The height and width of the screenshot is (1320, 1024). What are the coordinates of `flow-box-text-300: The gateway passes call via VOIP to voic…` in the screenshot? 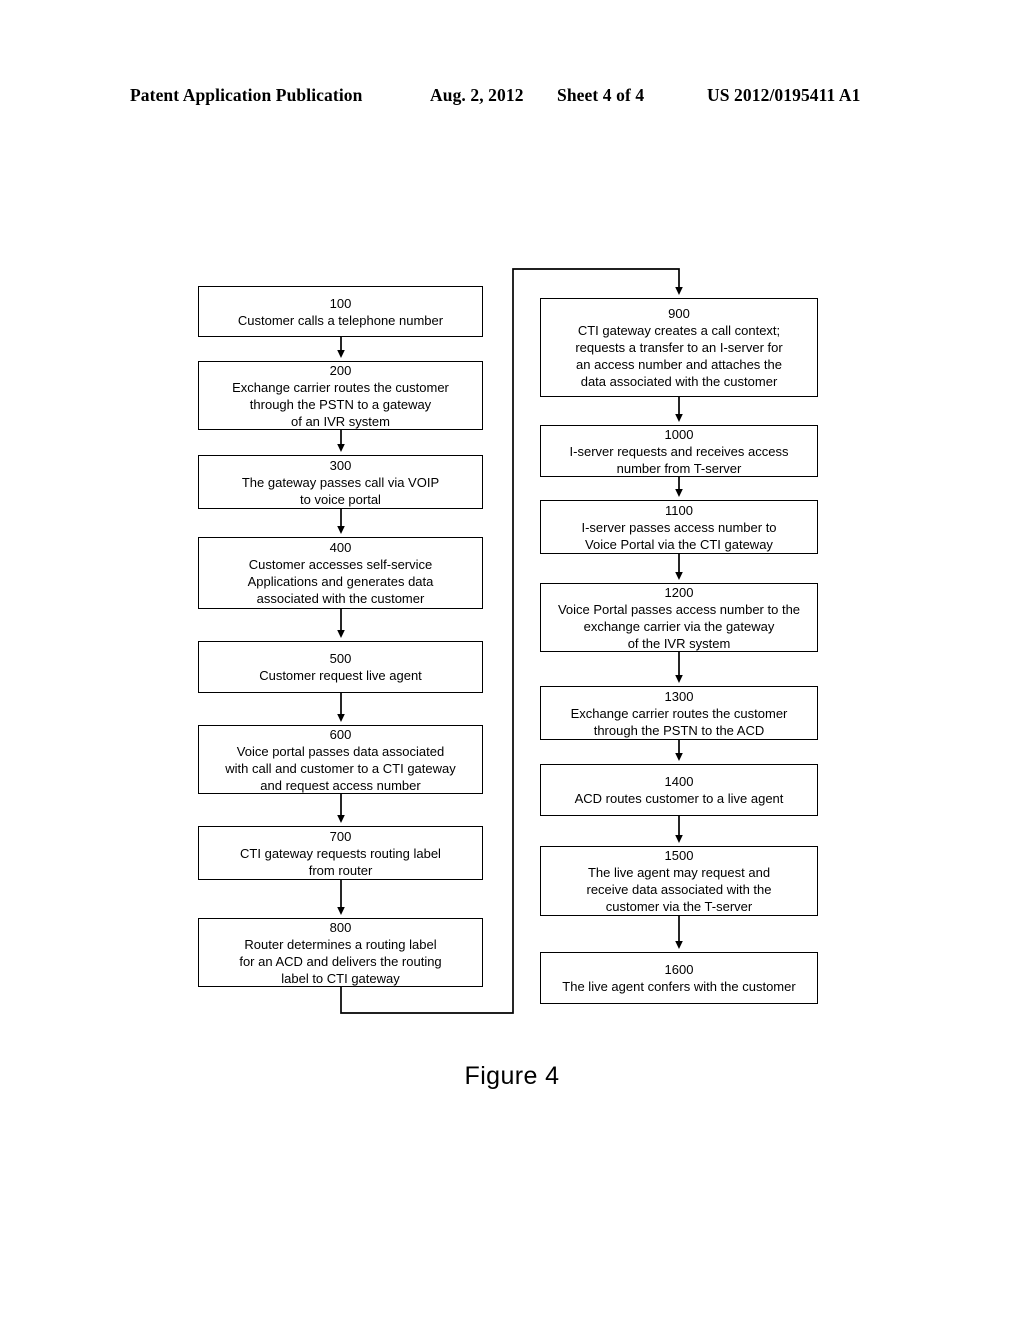 It's located at (340, 490).